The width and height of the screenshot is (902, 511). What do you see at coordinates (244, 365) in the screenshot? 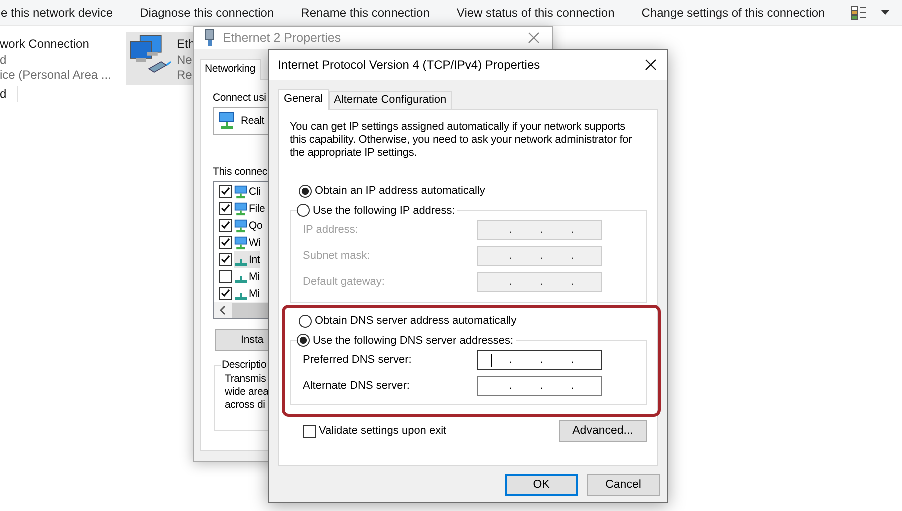
I see `group-title: Descriptio` at bounding box center [244, 365].